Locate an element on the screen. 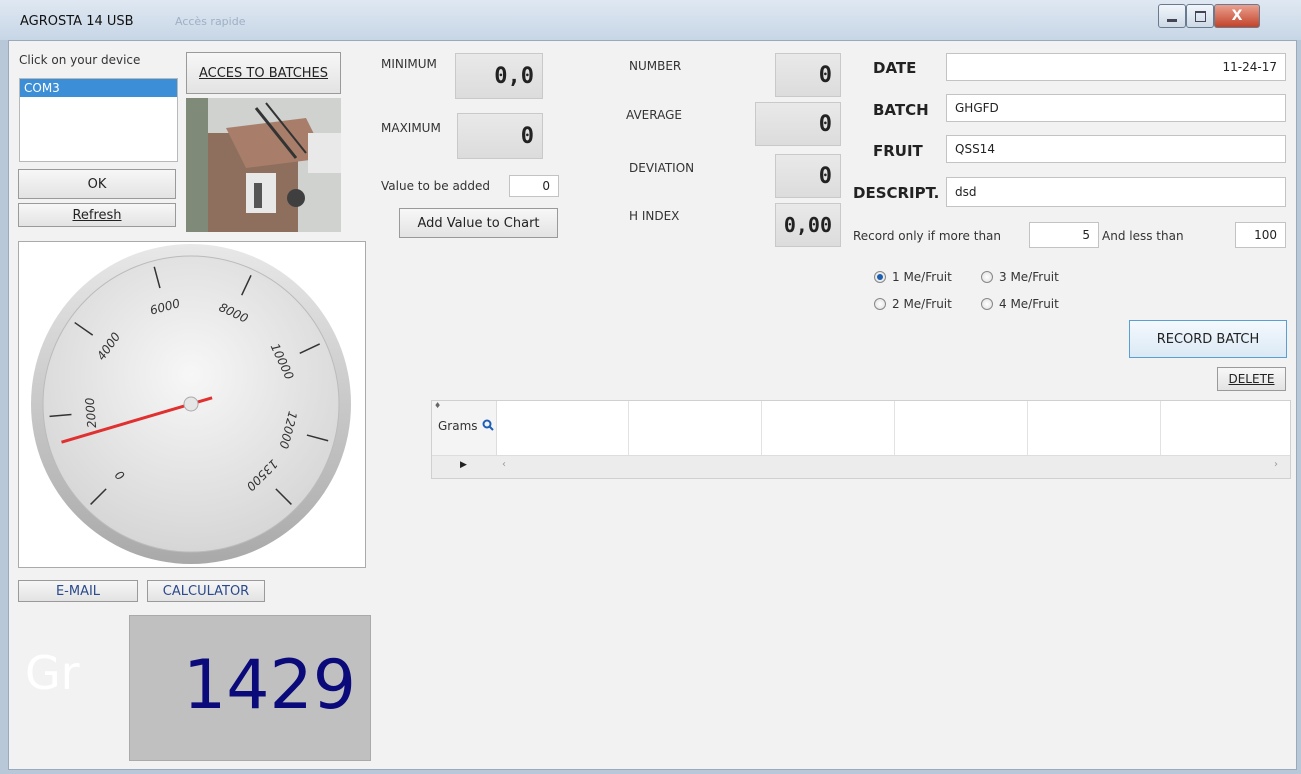 The height and width of the screenshot is (774, 1301). grid-row-header: ♦ Grams is located at coordinates (464, 428).